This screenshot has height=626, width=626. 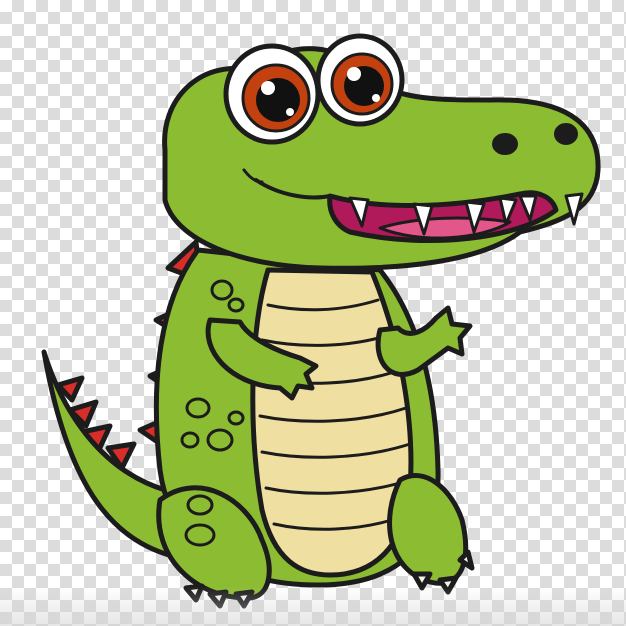 I want to click on left-eye, so click(x=272, y=94).